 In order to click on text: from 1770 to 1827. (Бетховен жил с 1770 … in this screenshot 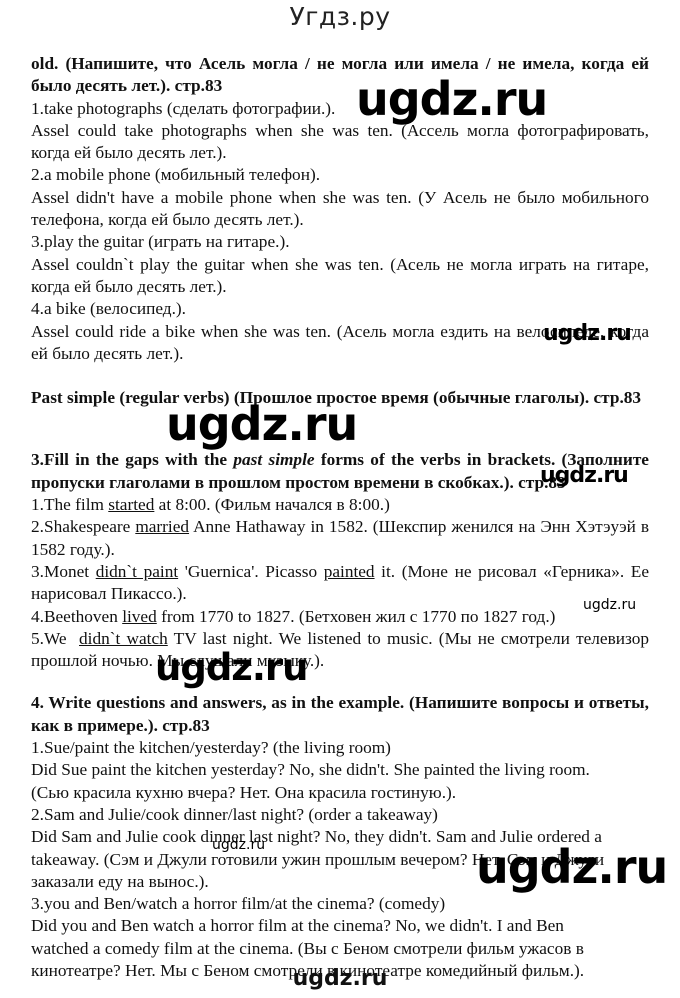, I will do `click(356, 616)`.